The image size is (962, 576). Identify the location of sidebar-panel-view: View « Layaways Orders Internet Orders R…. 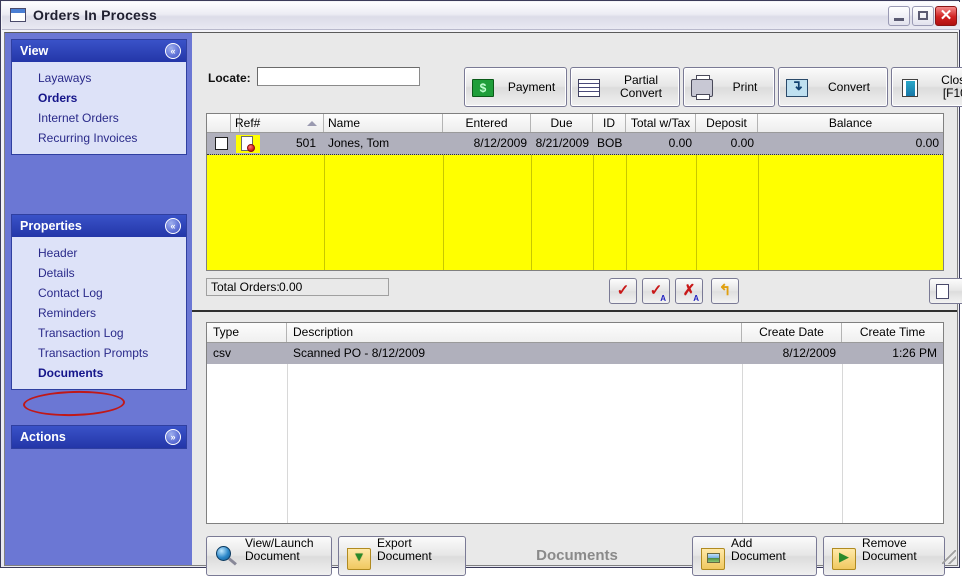
(99, 97).